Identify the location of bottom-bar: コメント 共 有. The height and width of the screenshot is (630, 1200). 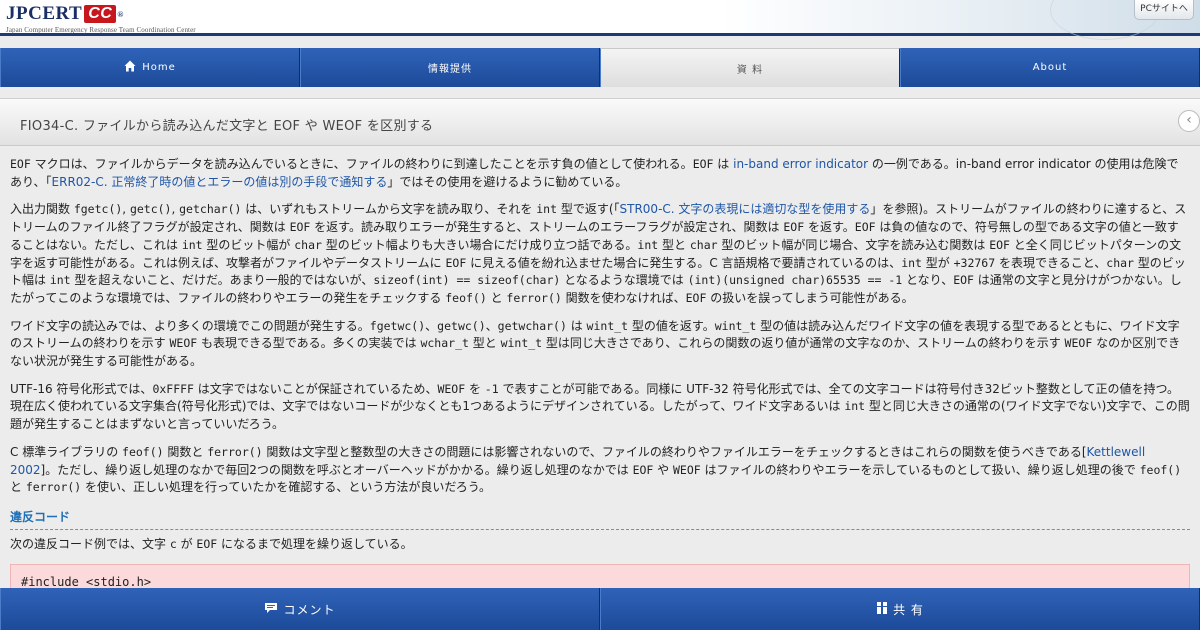
(600, 609).